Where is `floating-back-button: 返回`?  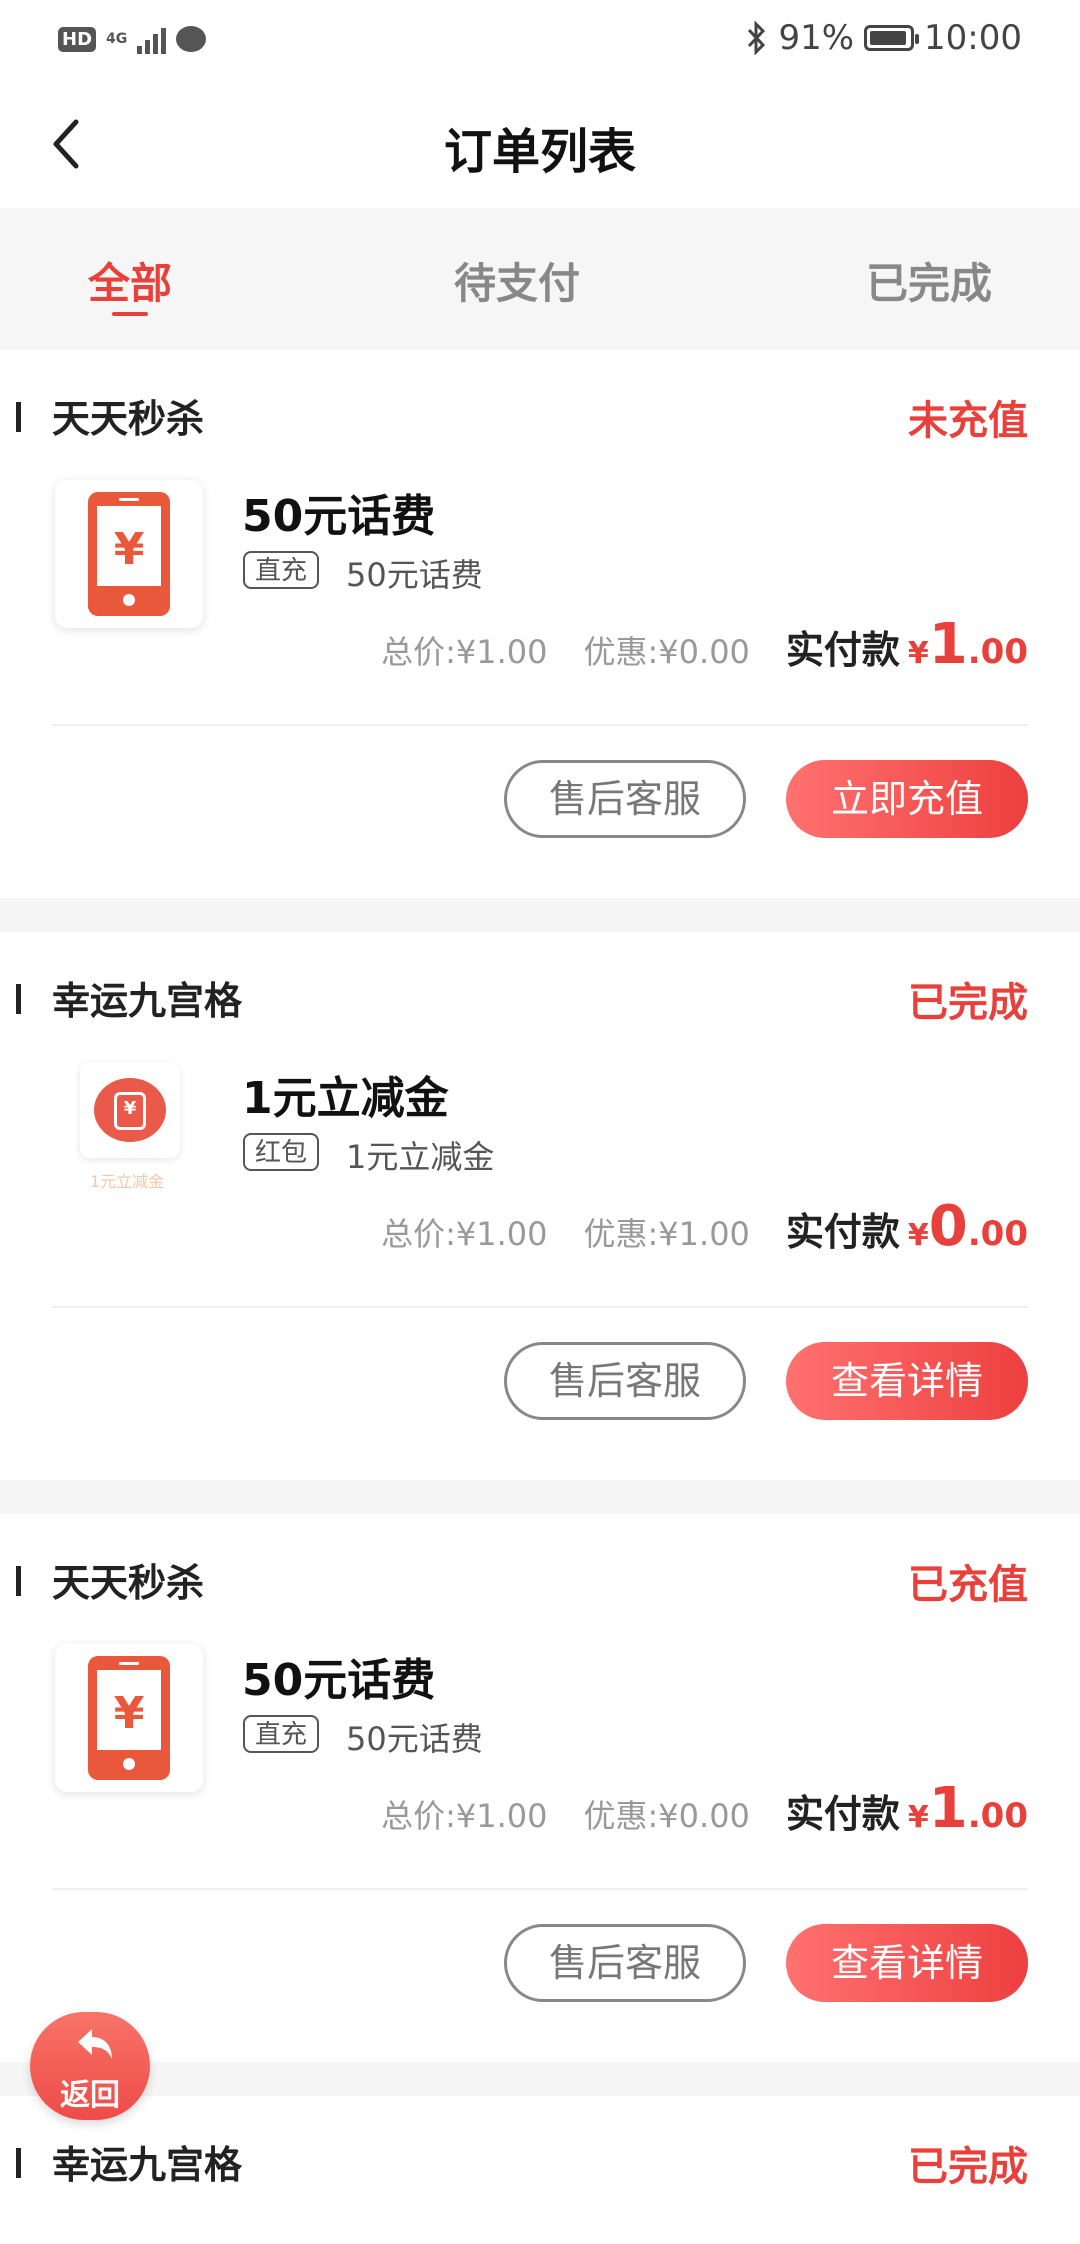
floating-back-button: 返回 is located at coordinates (90, 2066).